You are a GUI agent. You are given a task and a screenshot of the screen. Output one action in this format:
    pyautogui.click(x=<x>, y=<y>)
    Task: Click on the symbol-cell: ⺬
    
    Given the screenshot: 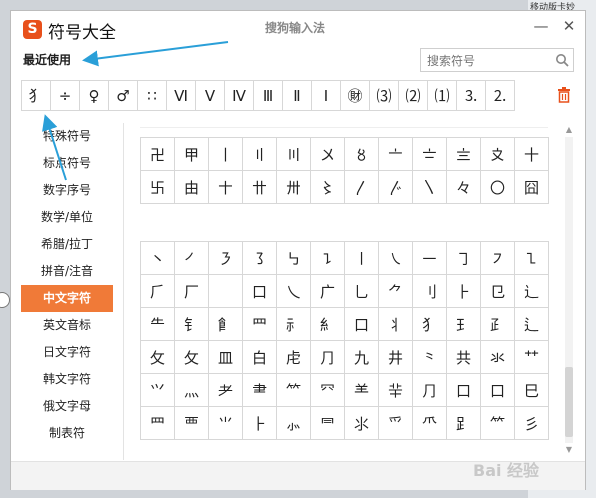 What is the action you would take?
    pyautogui.click(x=294, y=324)
    